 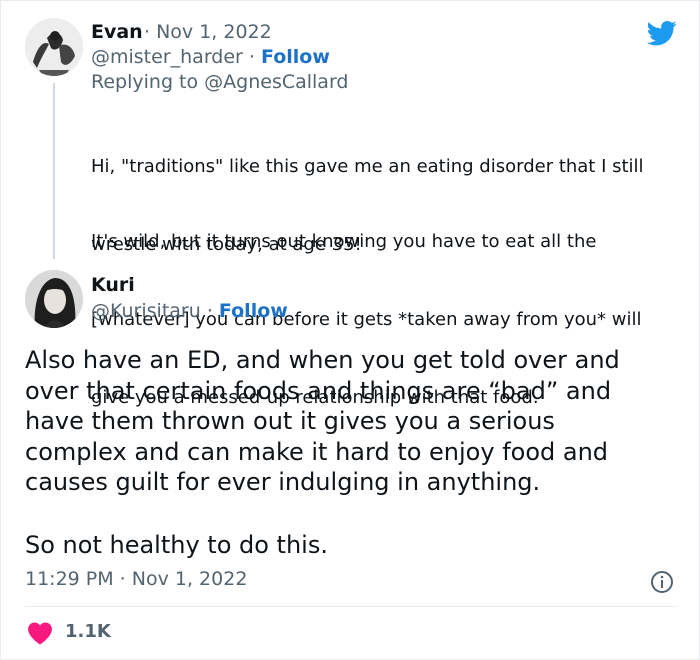 What do you see at coordinates (54, 299) in the screenshot?
I see `kuri-avatar` at bounding box center [54, 299].